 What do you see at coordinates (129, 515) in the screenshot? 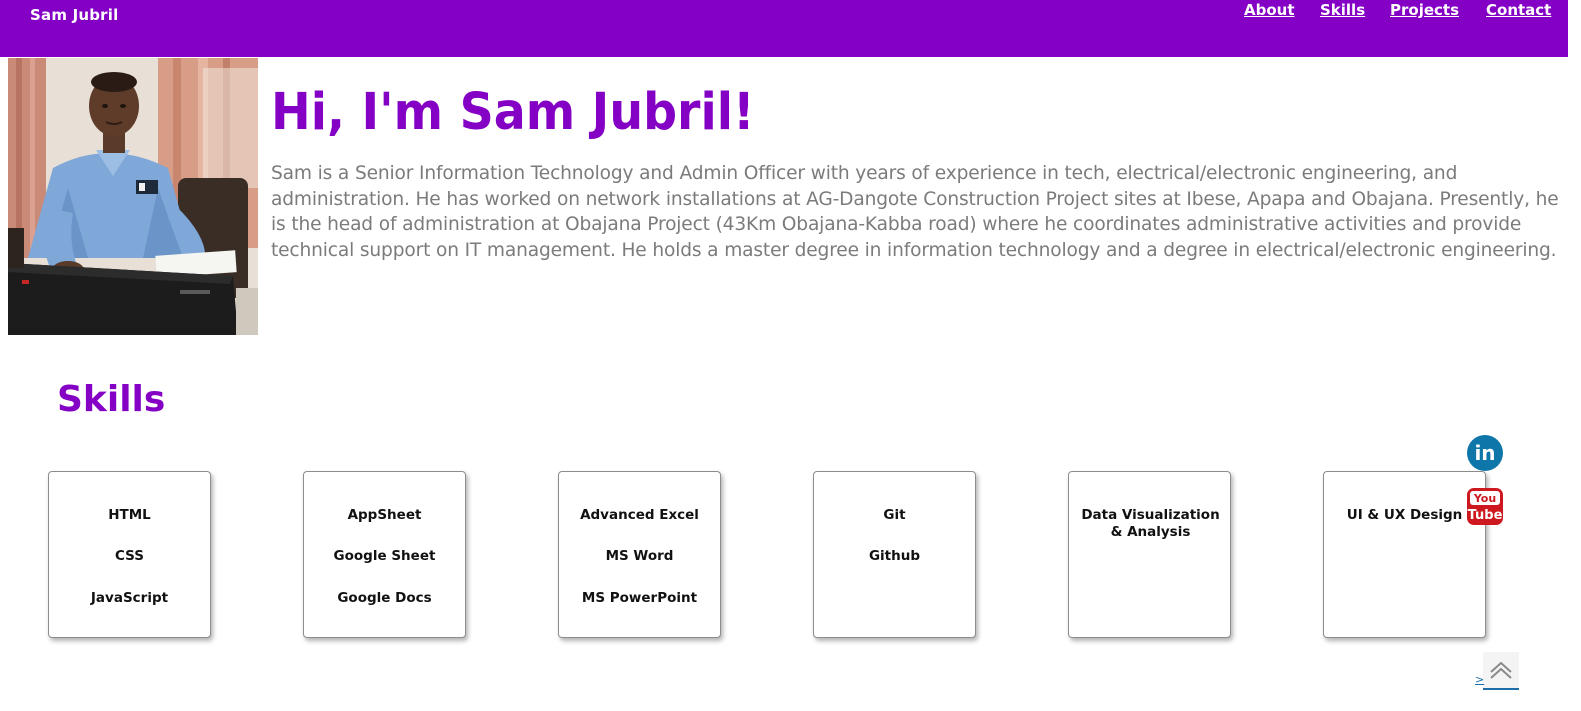
I see `skill-item: HTML` at bounding box center [129, 515].